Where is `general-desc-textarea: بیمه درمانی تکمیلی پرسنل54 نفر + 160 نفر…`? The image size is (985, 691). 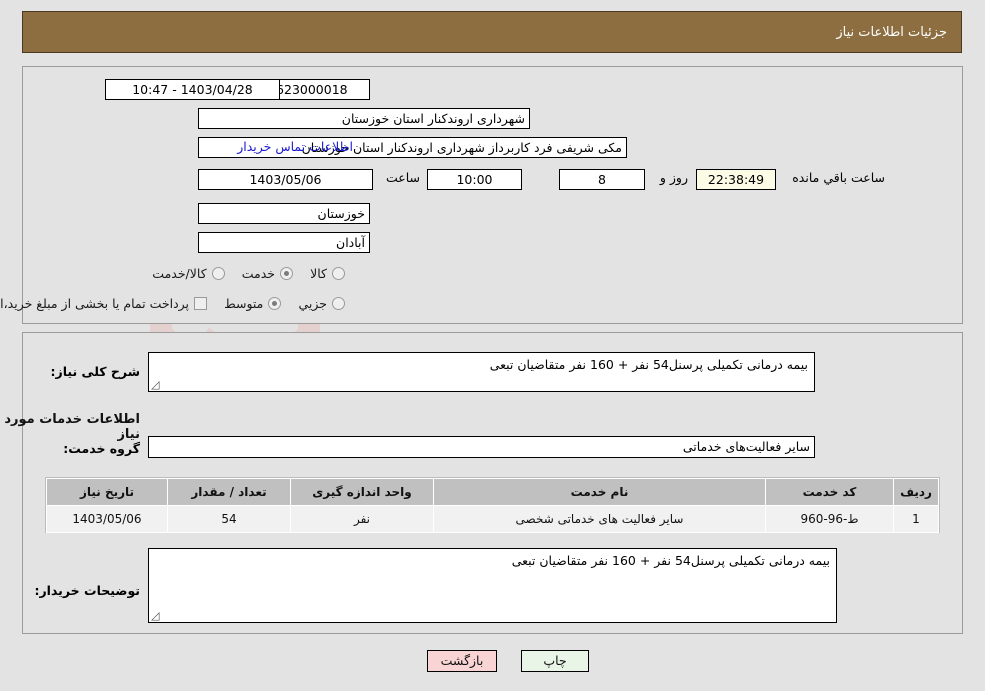 general-desc-textarea: بیمه درمانی تکمیلی پرسنل54 نفر + 160 نفر… is located at coordinates (481, 372).